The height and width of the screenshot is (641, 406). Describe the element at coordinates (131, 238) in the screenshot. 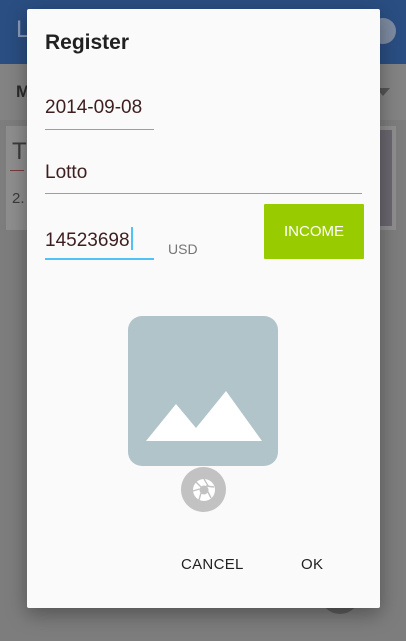

I see `text-cursor` at that location.